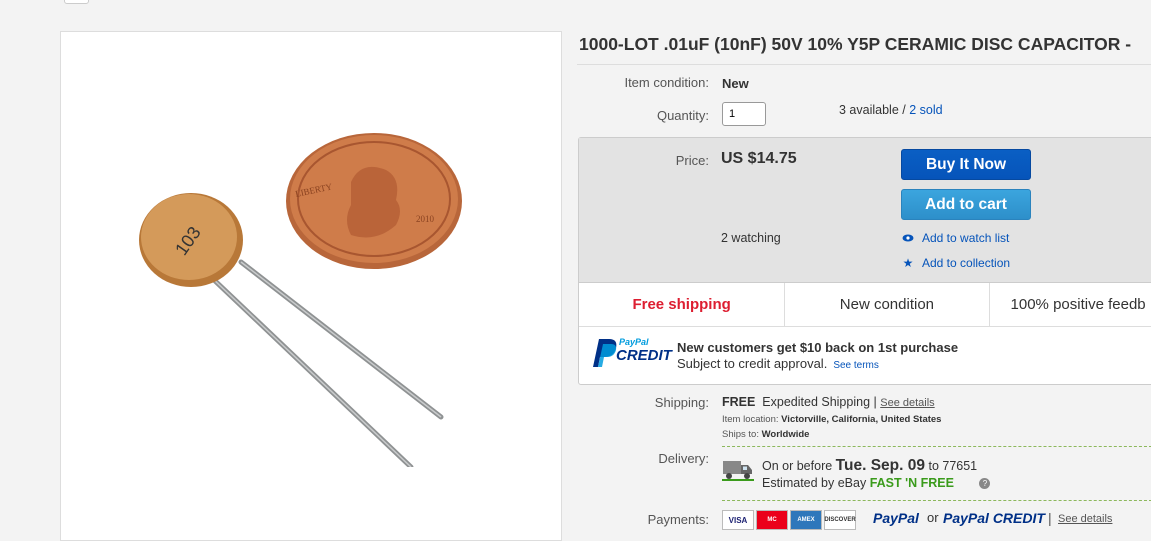 The width and height of the screenshot is (1151, 541). What do you see at coordinates (634, 342) in the screenshot?
I see `paypal-credit-logo-top: PayPal` at bounding box center [634, 342].